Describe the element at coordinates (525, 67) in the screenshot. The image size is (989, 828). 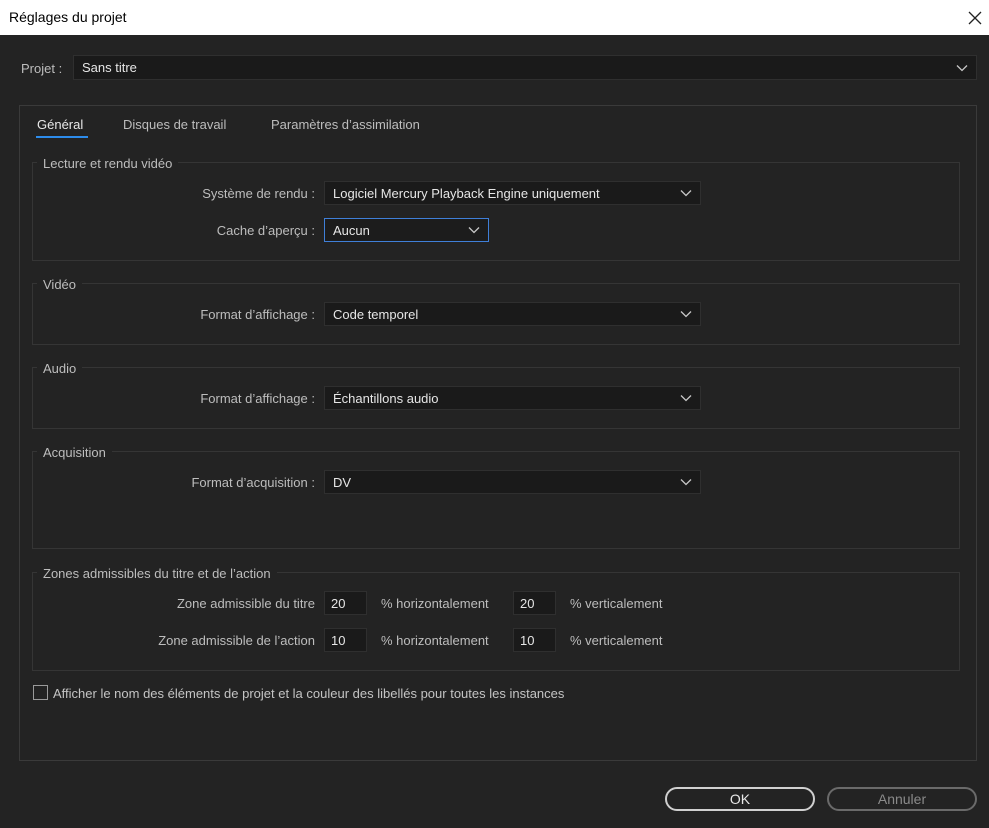
I see `project-select: Sans titre` at that location.